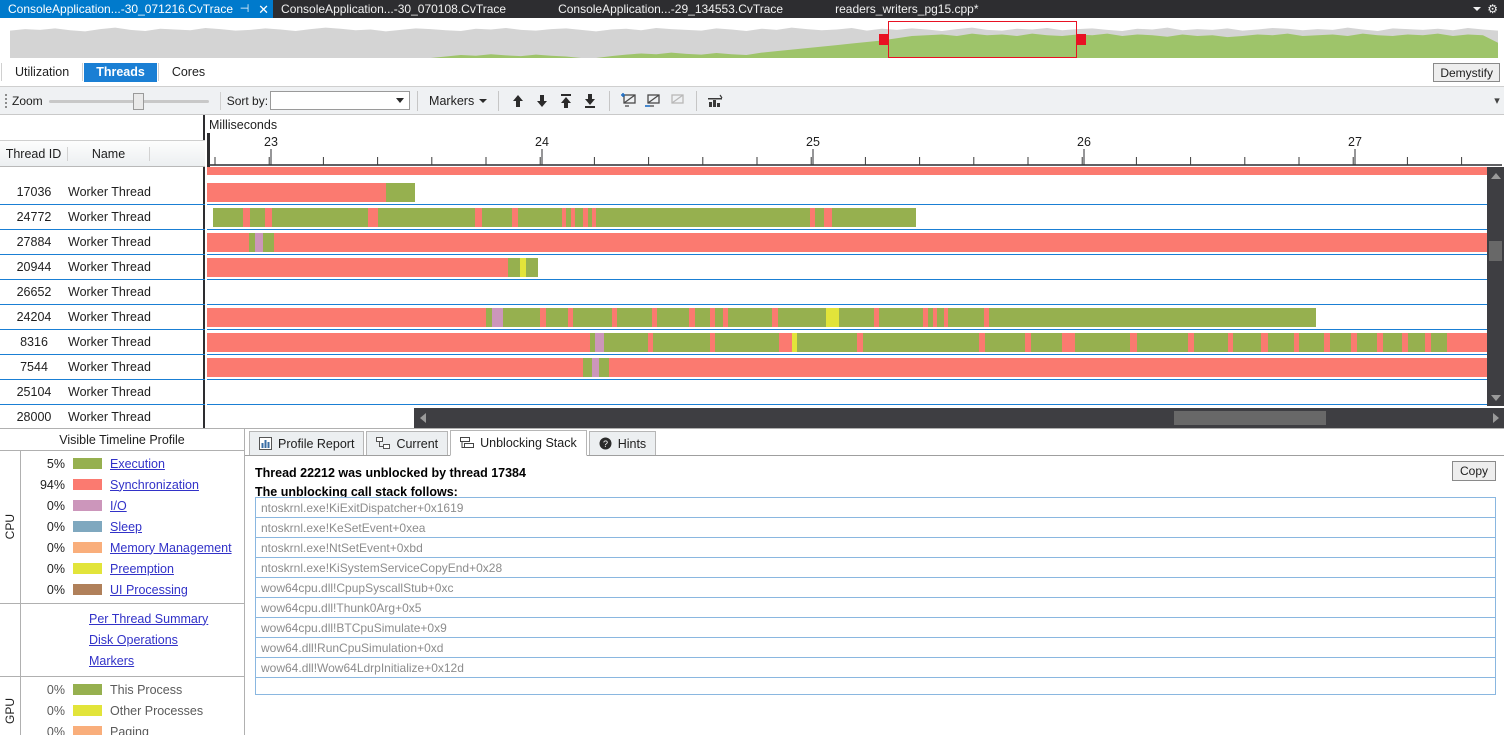 The width and height of the screenshot is (1504, 735). What do you see at coordinates (102, 192) in the screenshot?
I see `table-row: 17036 Worker Thread` at bounding box center [102, 192].